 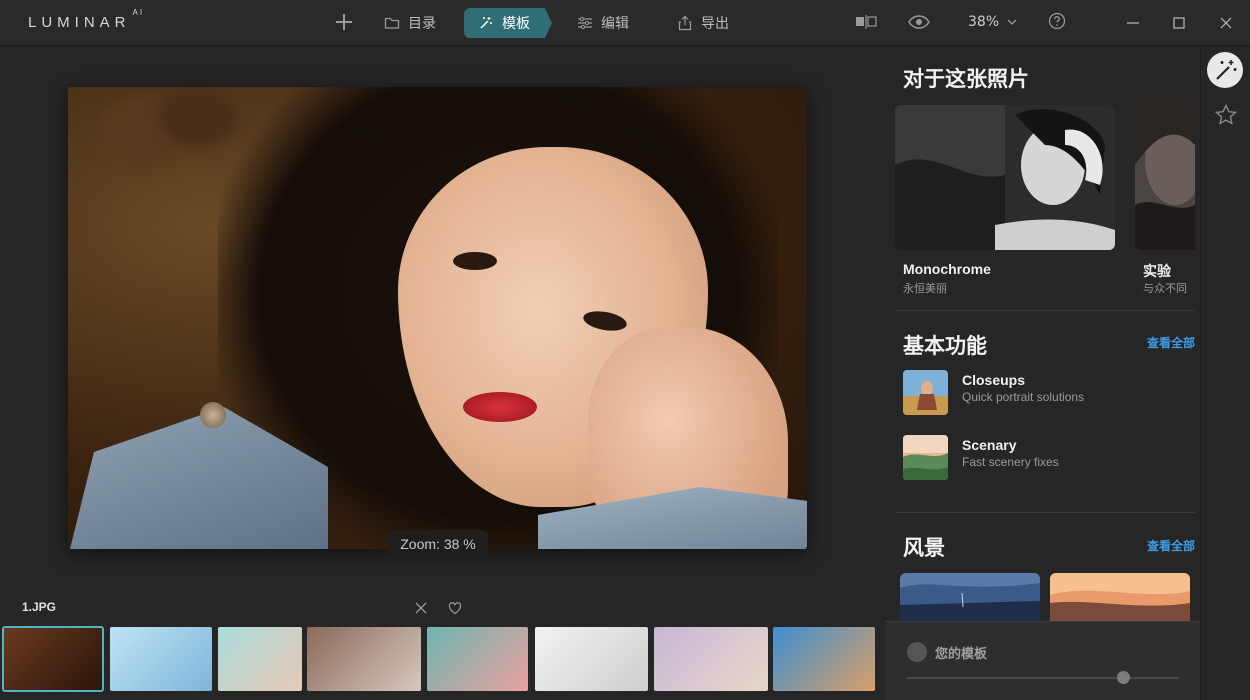 I want to click on scenary-thumb, so click(x=925, y=457).